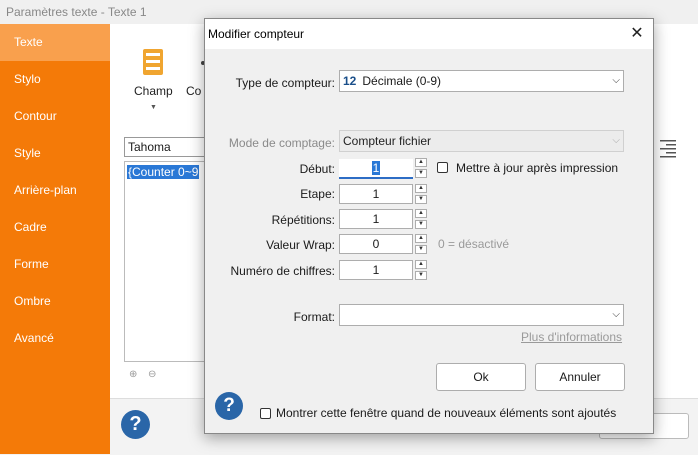 The height and width of the screenshot is (455, 698). What do you see at coordinates (265, 413) in the screenshot?
I see `show-window-checkbox` at bounding box center [265, 413].